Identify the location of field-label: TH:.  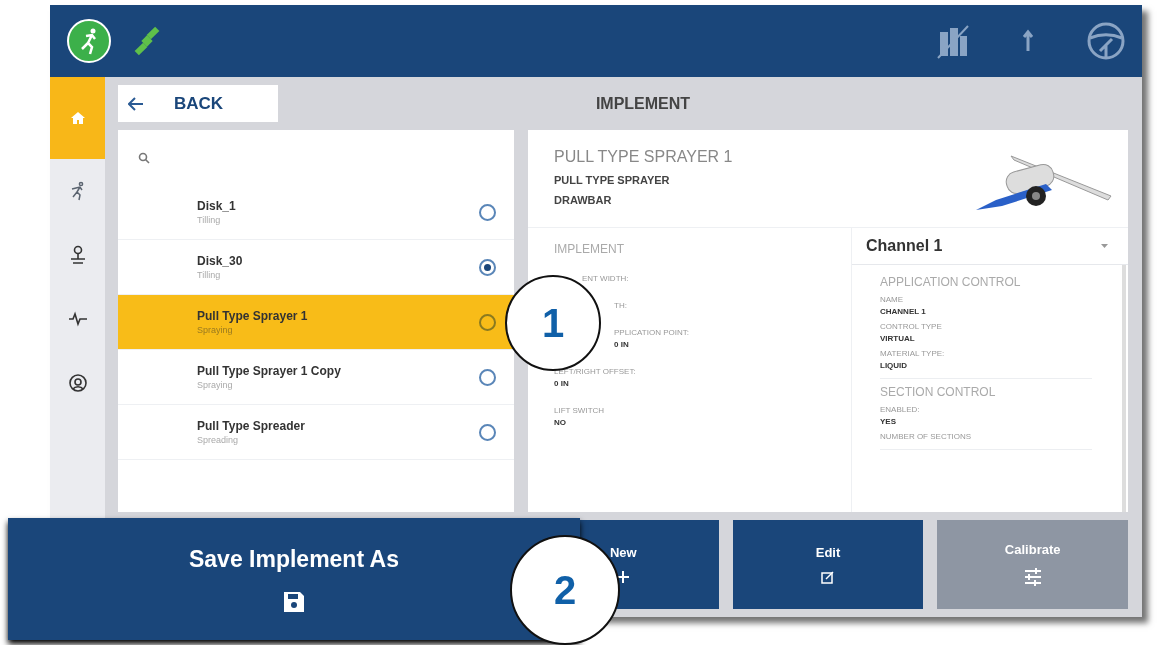
(620, 305).